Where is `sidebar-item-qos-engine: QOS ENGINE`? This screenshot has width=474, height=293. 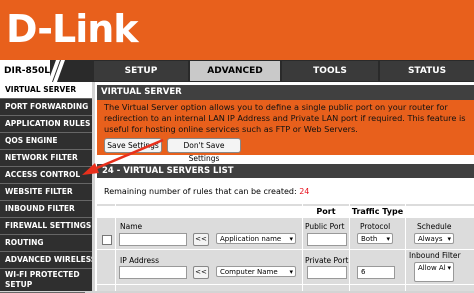
sidebar-item-qos-engine: QOS ENGINE is located at coordinates (46, 141).